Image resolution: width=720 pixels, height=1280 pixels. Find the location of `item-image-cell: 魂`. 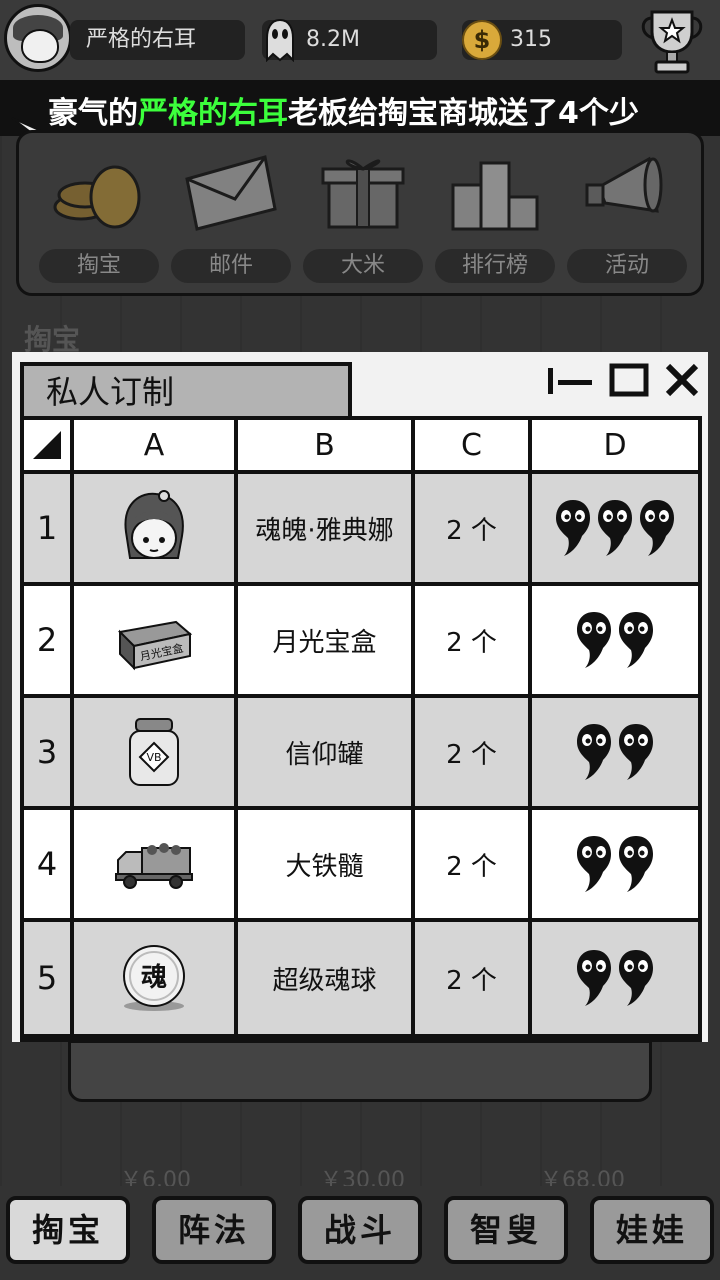

item-image-cell: 魂 is located at coordinates (154, 978).